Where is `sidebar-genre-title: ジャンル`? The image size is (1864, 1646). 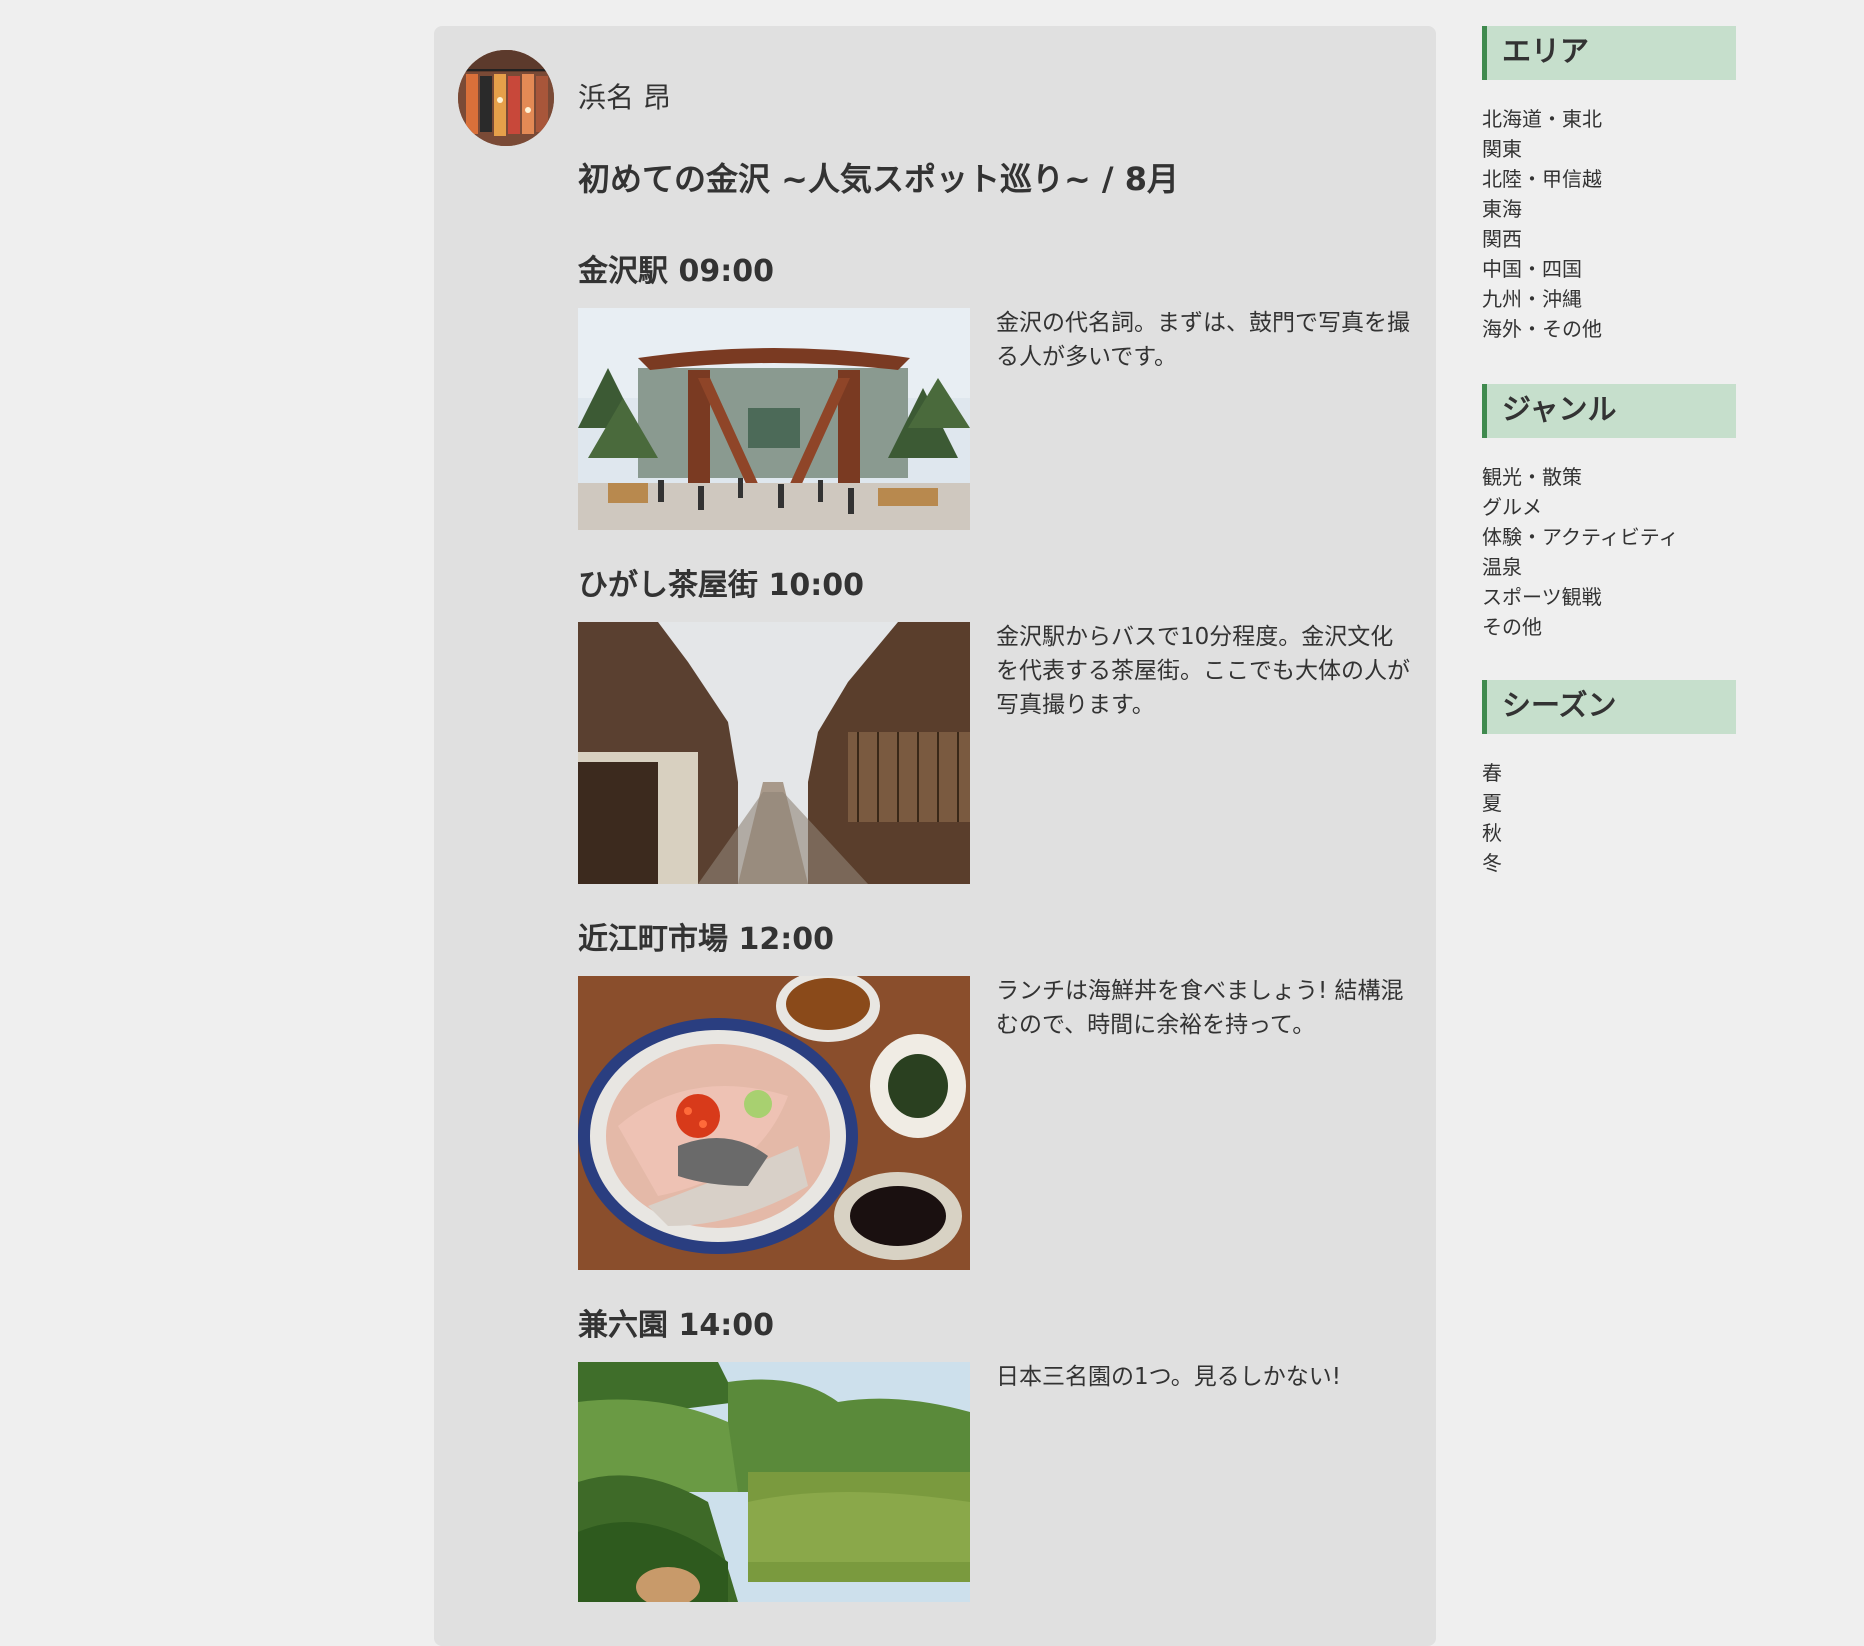
sidebar-genre-title: ジャンル is located at coordinates (1609, 411).